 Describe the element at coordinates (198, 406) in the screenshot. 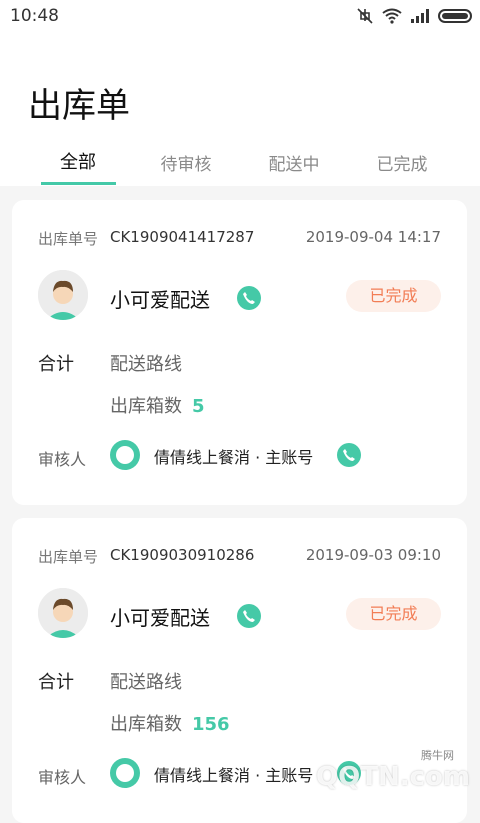

I see `boxes-count: 5` at that location.